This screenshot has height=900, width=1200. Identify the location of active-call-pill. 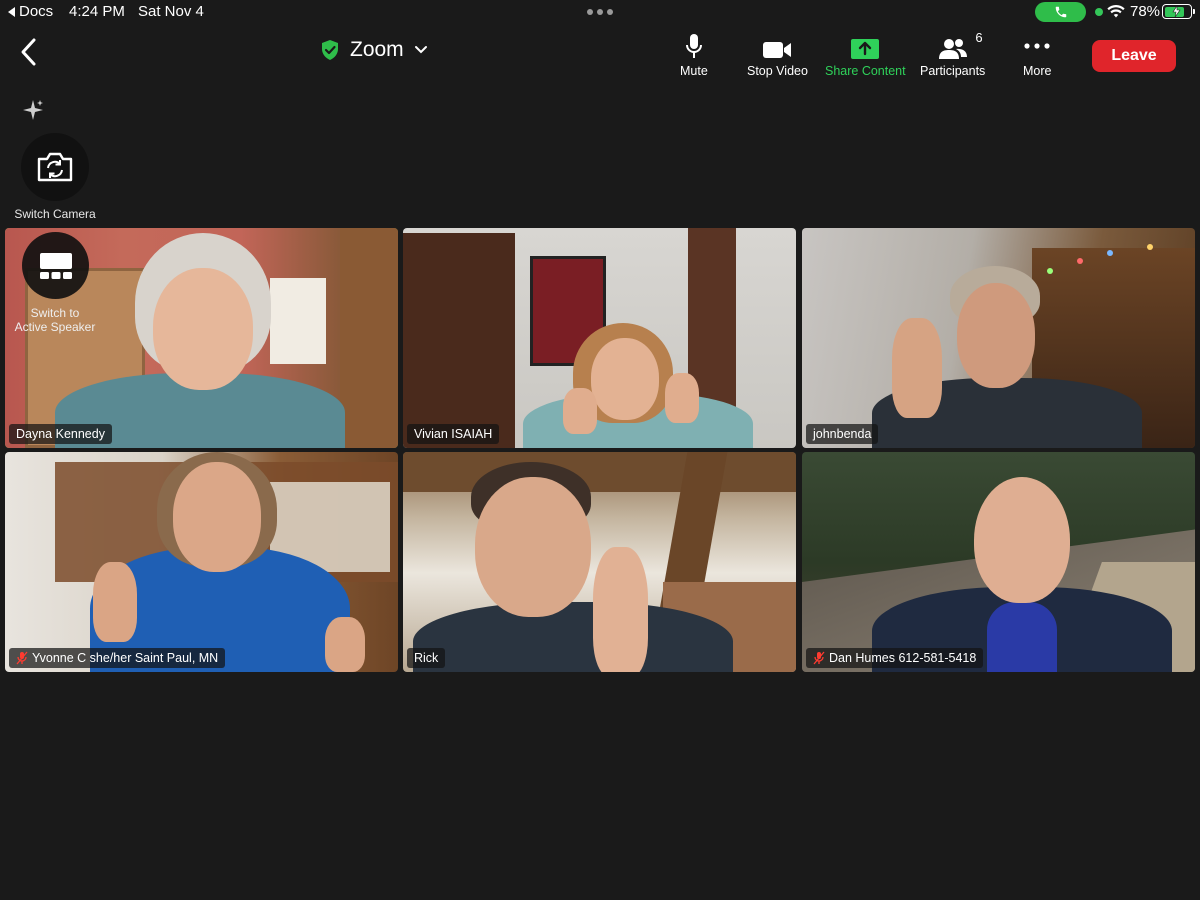
(1060, 12).